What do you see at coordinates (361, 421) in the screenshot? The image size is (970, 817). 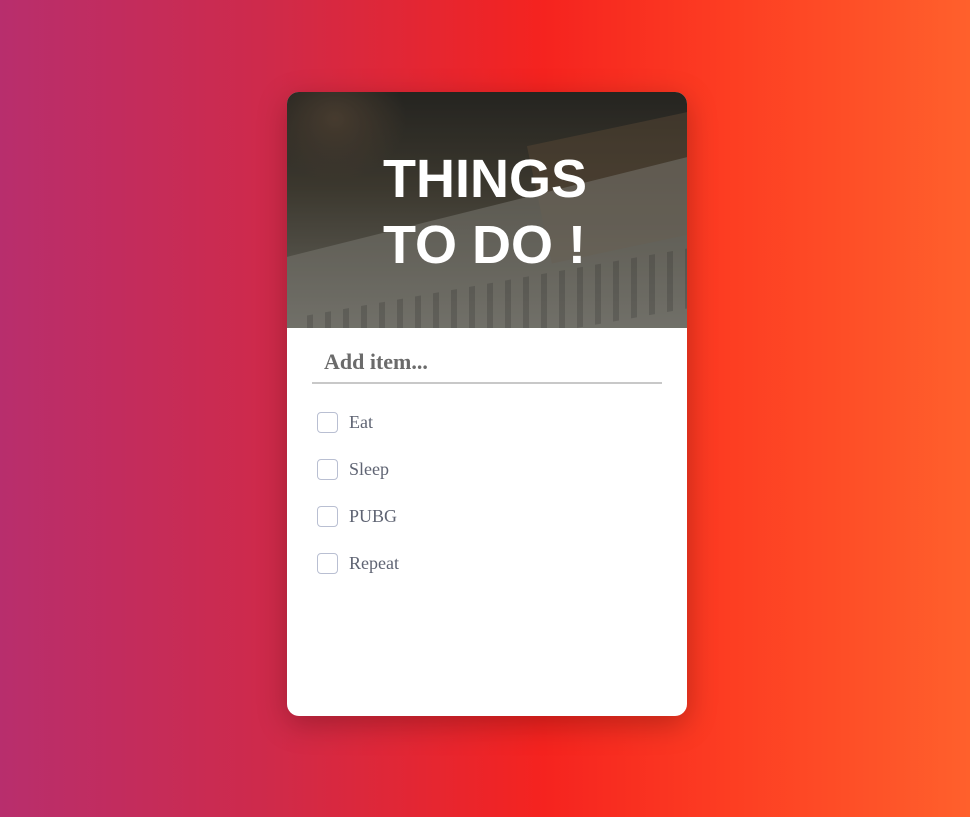 I see `todo-label: Eat` at bounding box center [361, 421].